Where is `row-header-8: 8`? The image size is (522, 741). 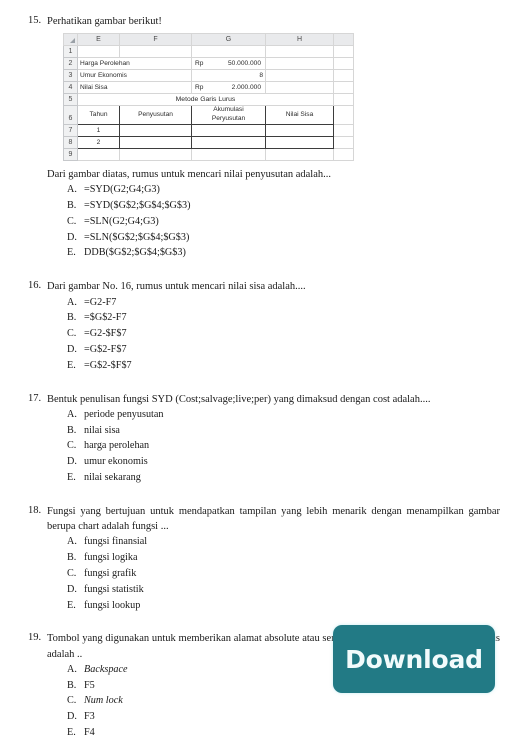 row-header-8: 8 is located at coordinates (70, 142).